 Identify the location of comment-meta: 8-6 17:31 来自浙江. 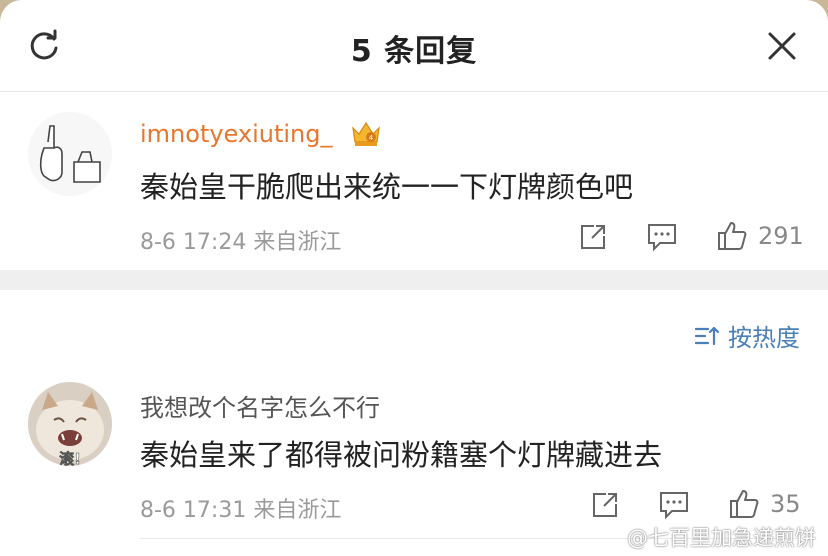
(241, 510).